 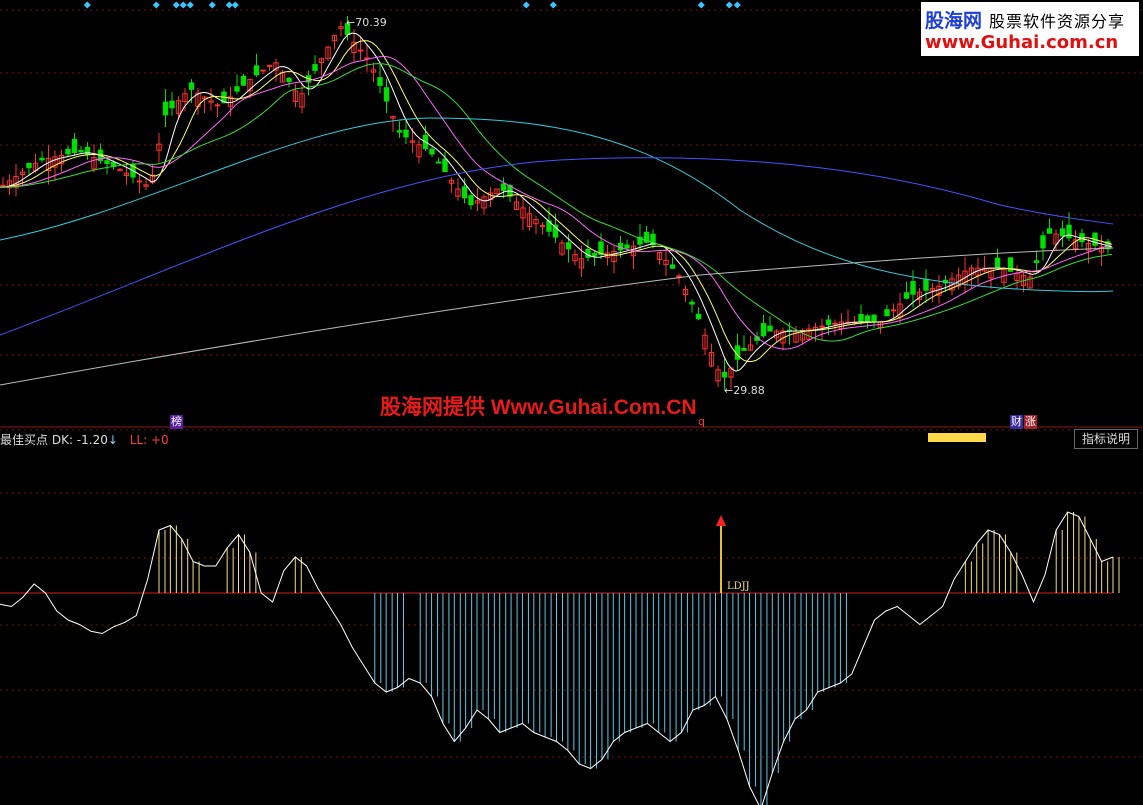 What do you see at coordinates (1022, 42) in the screenshot?
I see `logo-url: www.Guhai.com.cn` at bounding box center [1022, 42].